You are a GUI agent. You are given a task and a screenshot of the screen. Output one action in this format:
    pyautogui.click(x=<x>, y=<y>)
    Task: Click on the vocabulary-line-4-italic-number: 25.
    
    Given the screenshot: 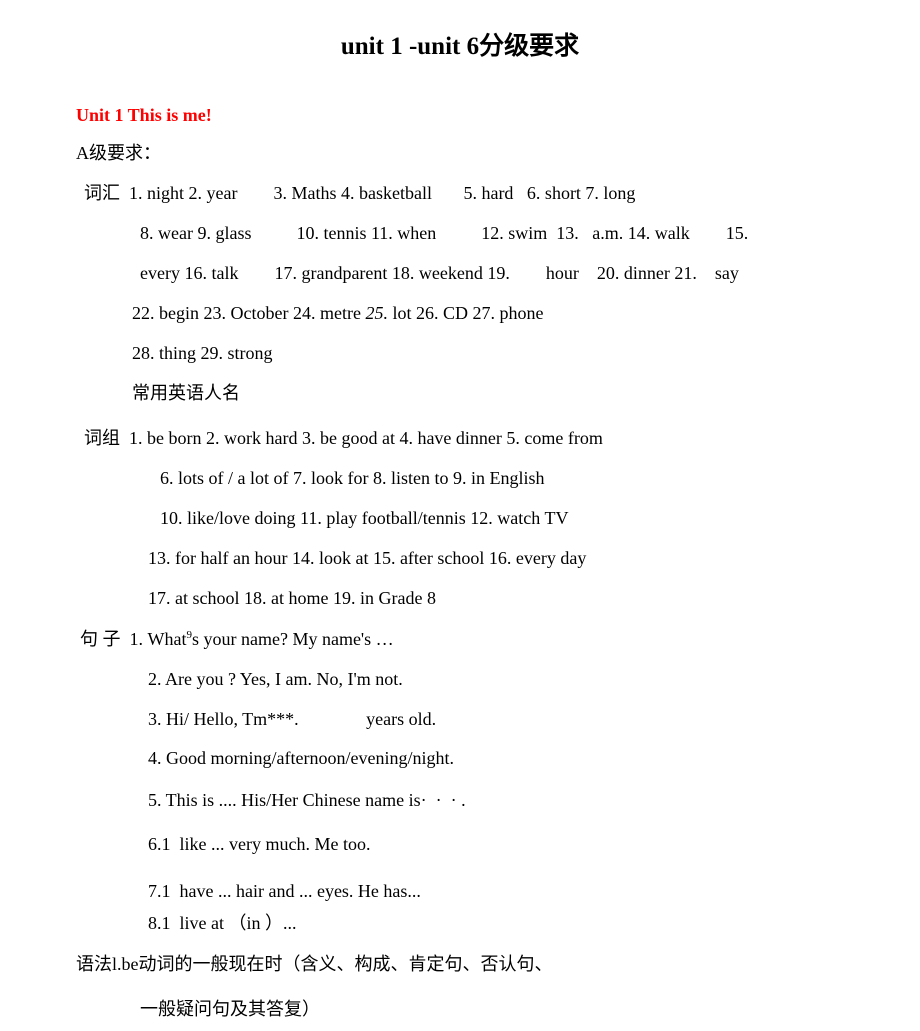 What is the action you would take?
    pyautogui.click(x=376, y=313)
    